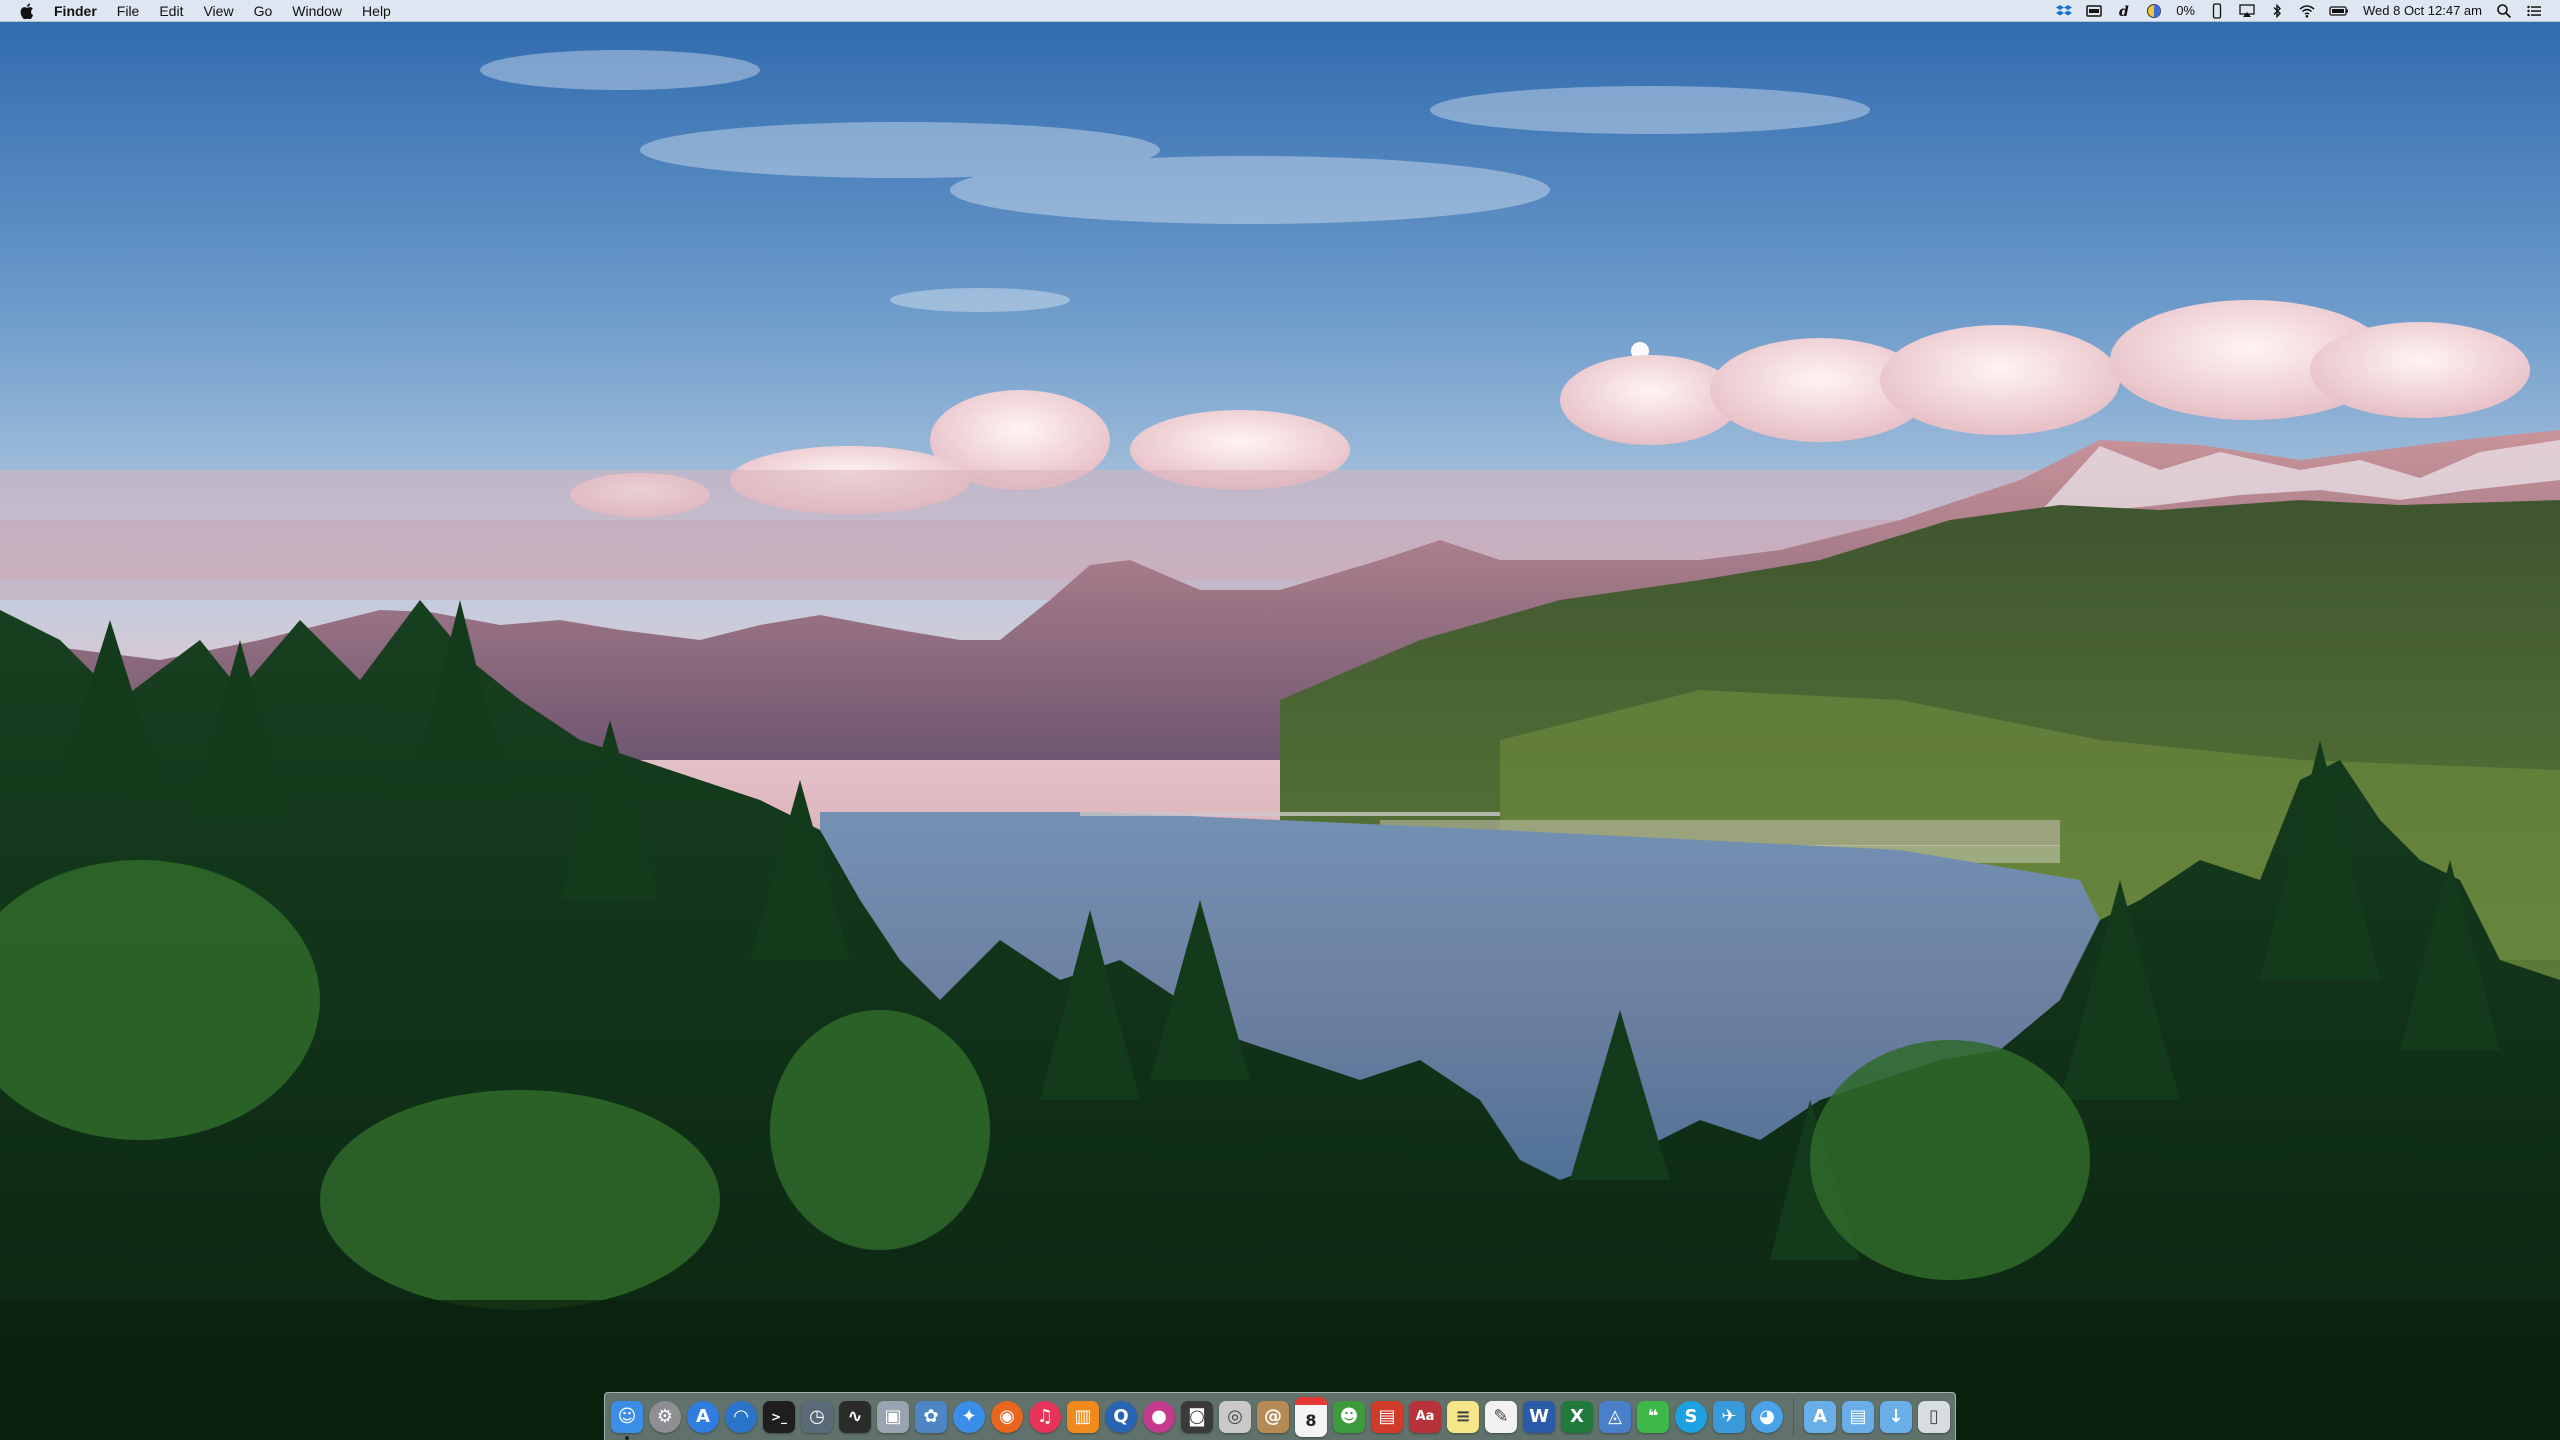 The width and height of the screenshot is (2560, 1440). Describe the element at coordinates (2064, 11) in the screenshot. I see `dropbox-icon` at that location.